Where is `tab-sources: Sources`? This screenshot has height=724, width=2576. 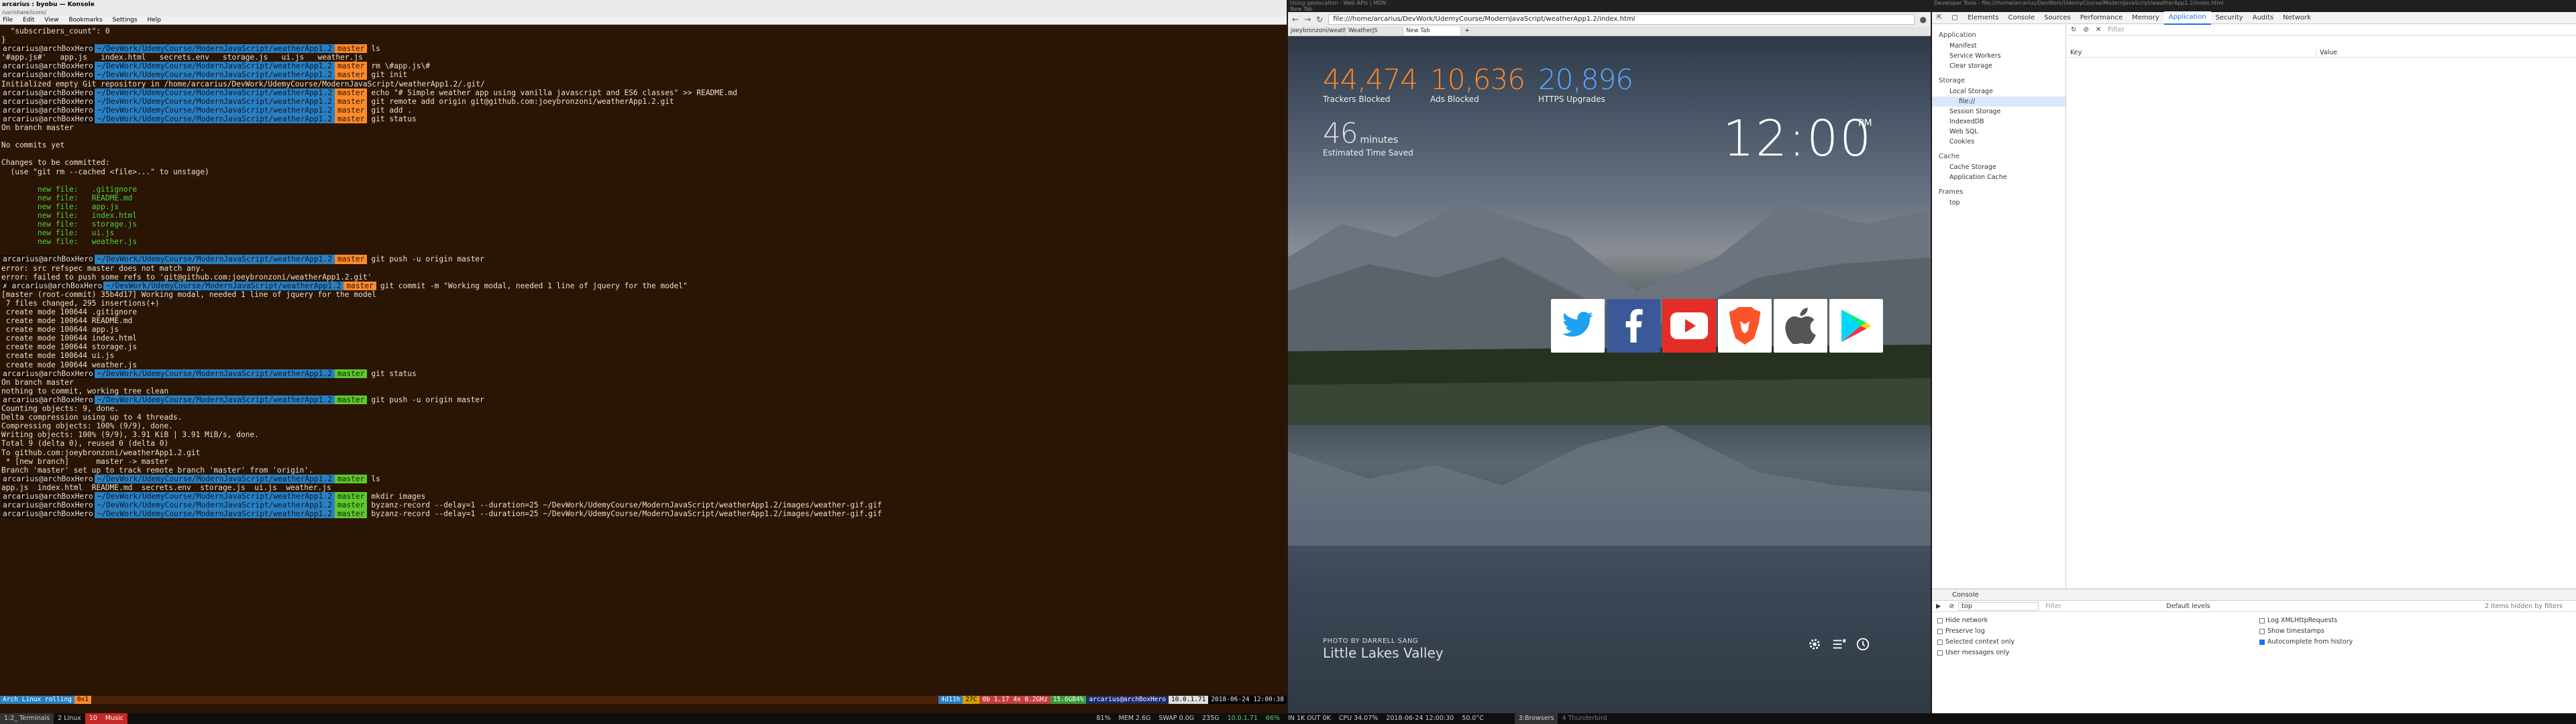
tab-sources: Sources is located at coordinates (2057, 18).